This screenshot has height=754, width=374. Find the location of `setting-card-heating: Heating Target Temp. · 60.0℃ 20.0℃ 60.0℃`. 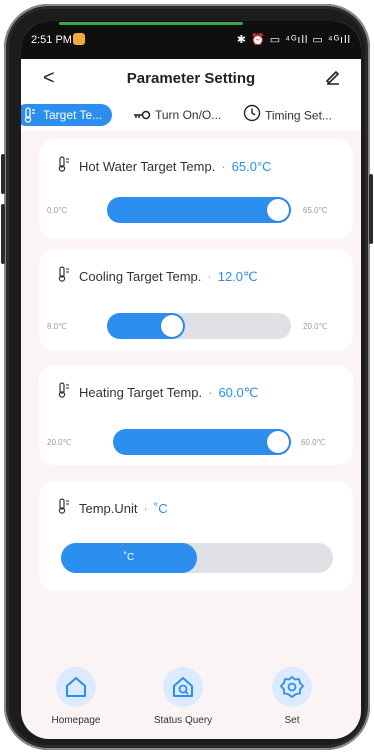

setting-card-heating: Heating Target Temp. · 60.0℃ 20.0℃ 60.0℃ is located at coordinates (196, 415).